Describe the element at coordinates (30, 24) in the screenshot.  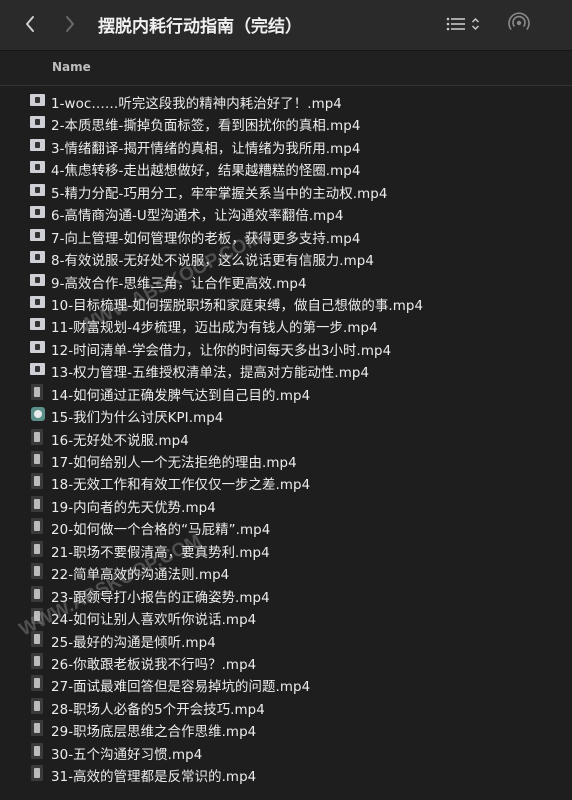
I see `back-button` at that location.